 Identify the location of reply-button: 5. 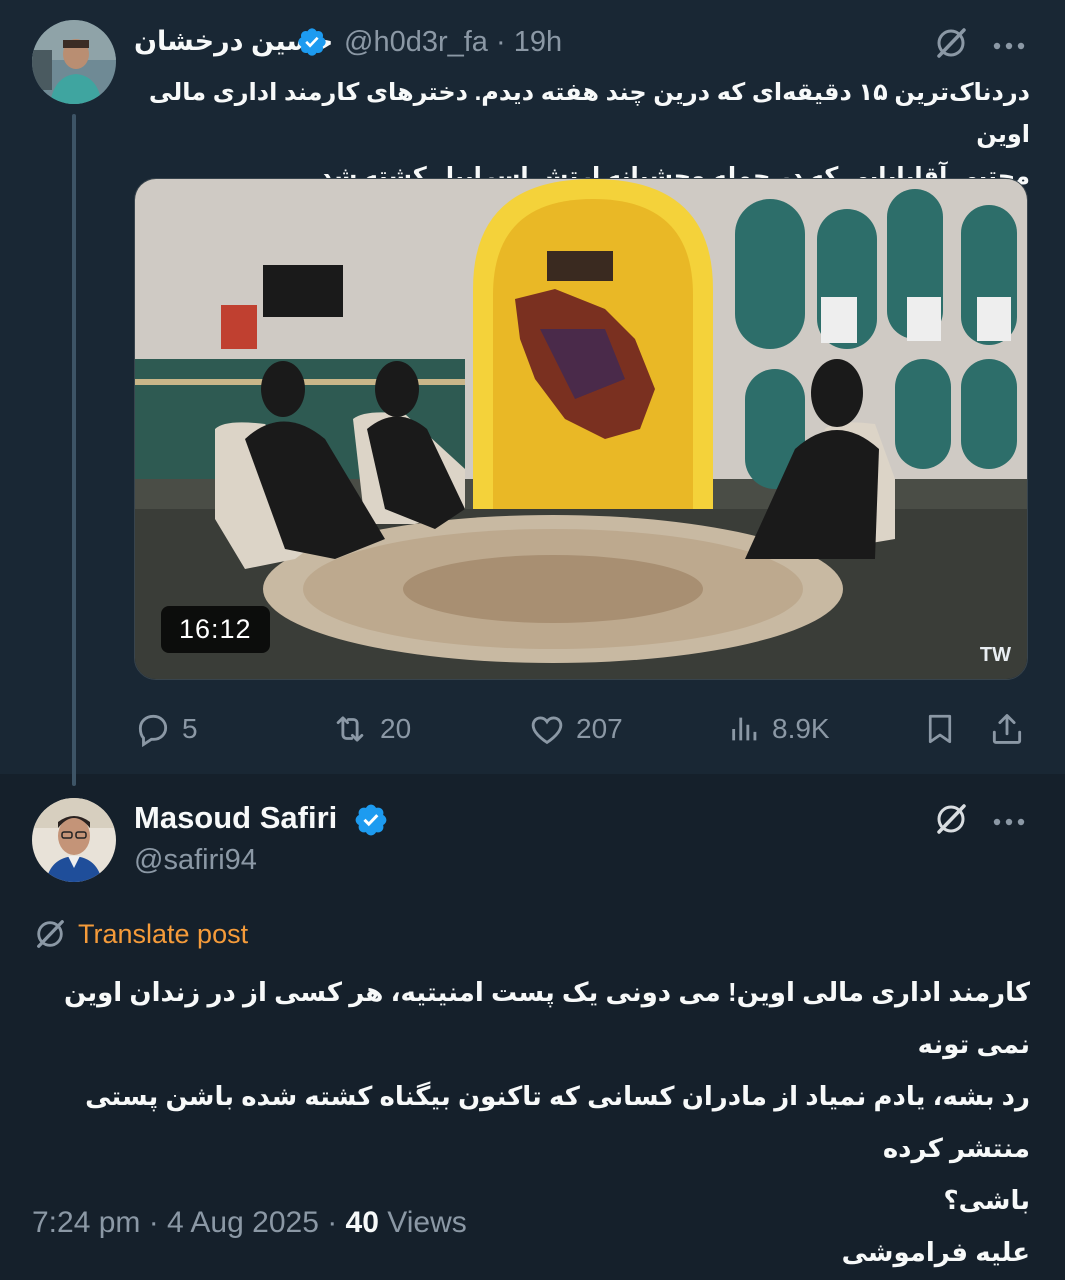
(166, 729).